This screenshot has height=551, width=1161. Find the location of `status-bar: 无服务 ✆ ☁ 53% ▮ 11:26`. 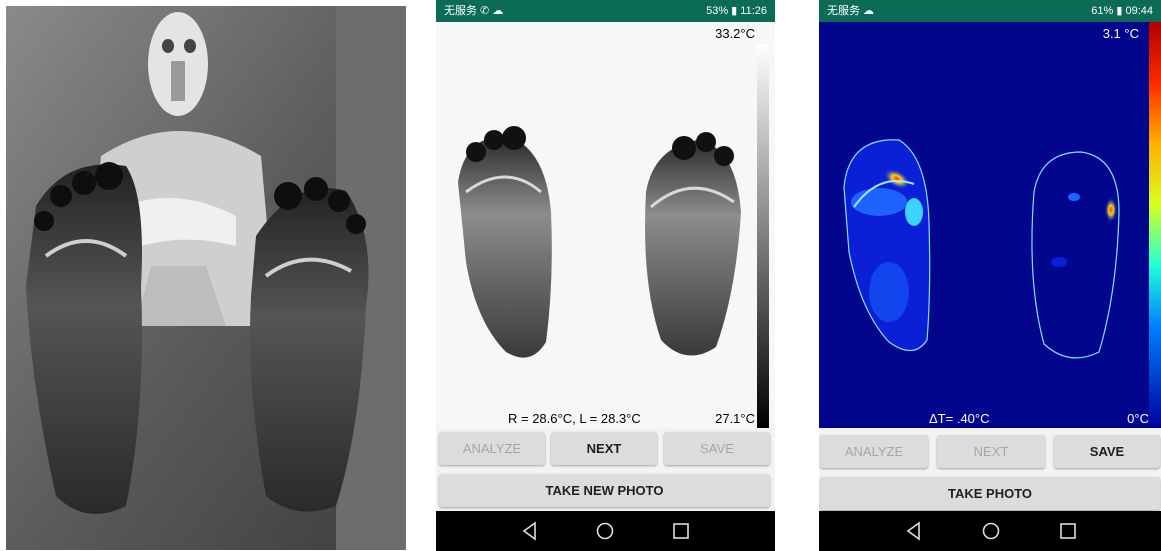

status-bar: 无服务 ✆ ☁ 53% ▮ 11:26 is located at coordinates (605, 11).